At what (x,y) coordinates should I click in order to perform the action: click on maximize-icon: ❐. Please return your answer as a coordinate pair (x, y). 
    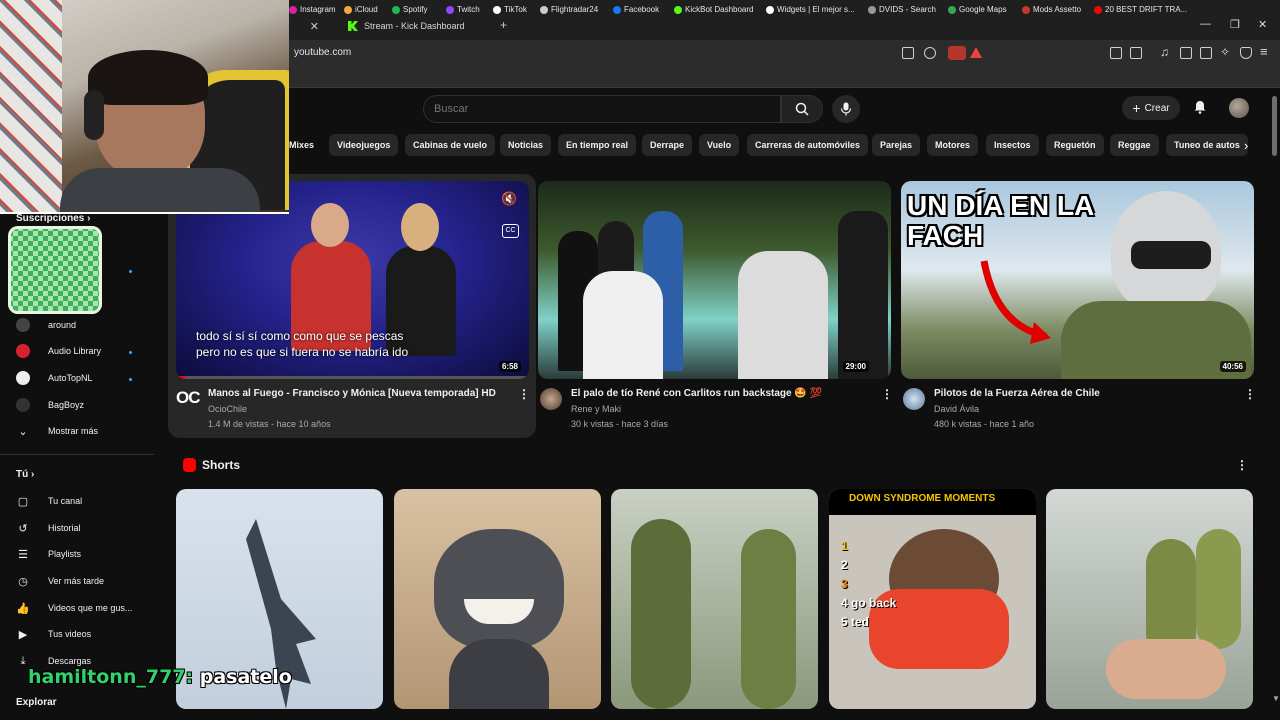
    Looking at the image, I should click on (1235, 24).